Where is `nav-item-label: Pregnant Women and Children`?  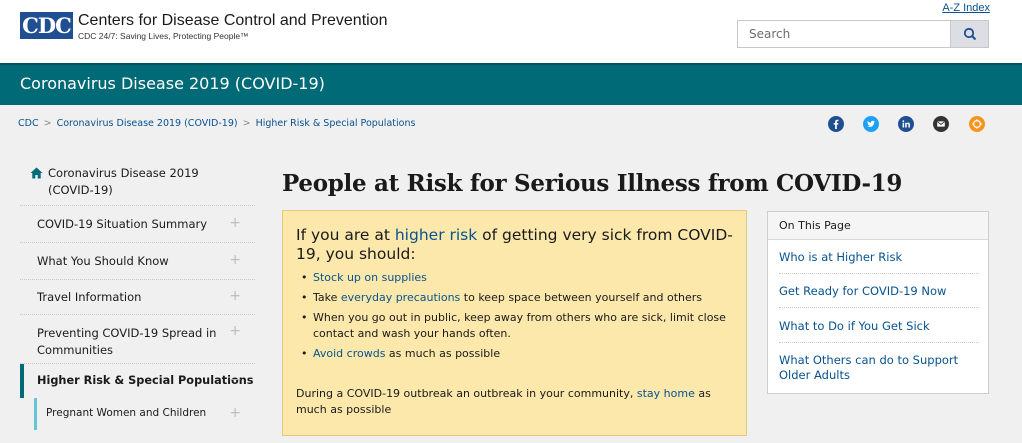 nav-item-label: Pregnant Women and Children is located at coordinates (126, 413).